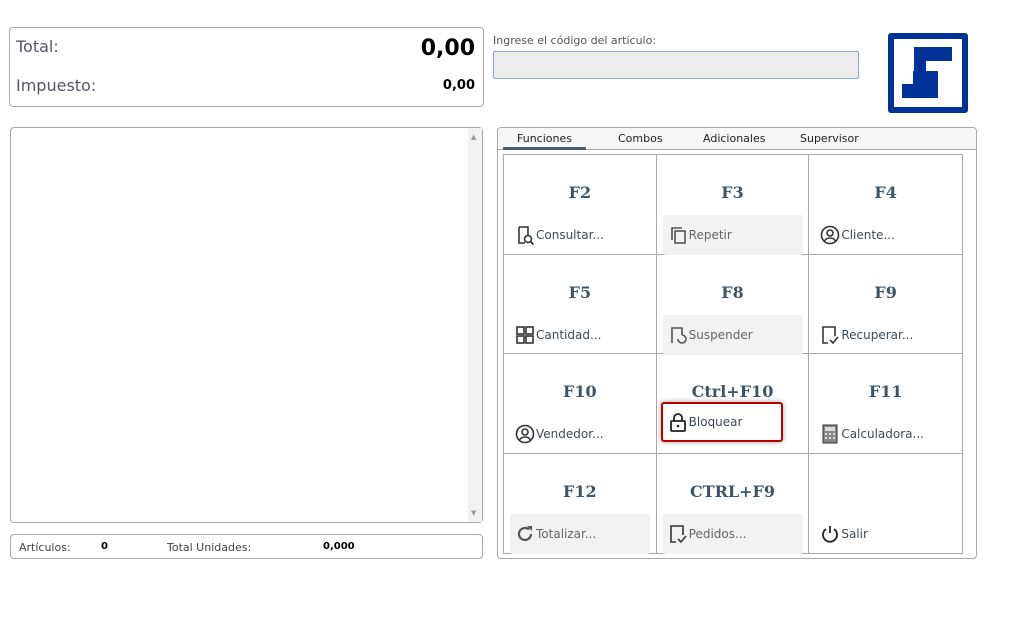 Image resolution: width=1024 pixels, height=619 pixels. Describe the element at coordinates (37, 46) in the screenshot. I see `total-label: Total:` at that location.